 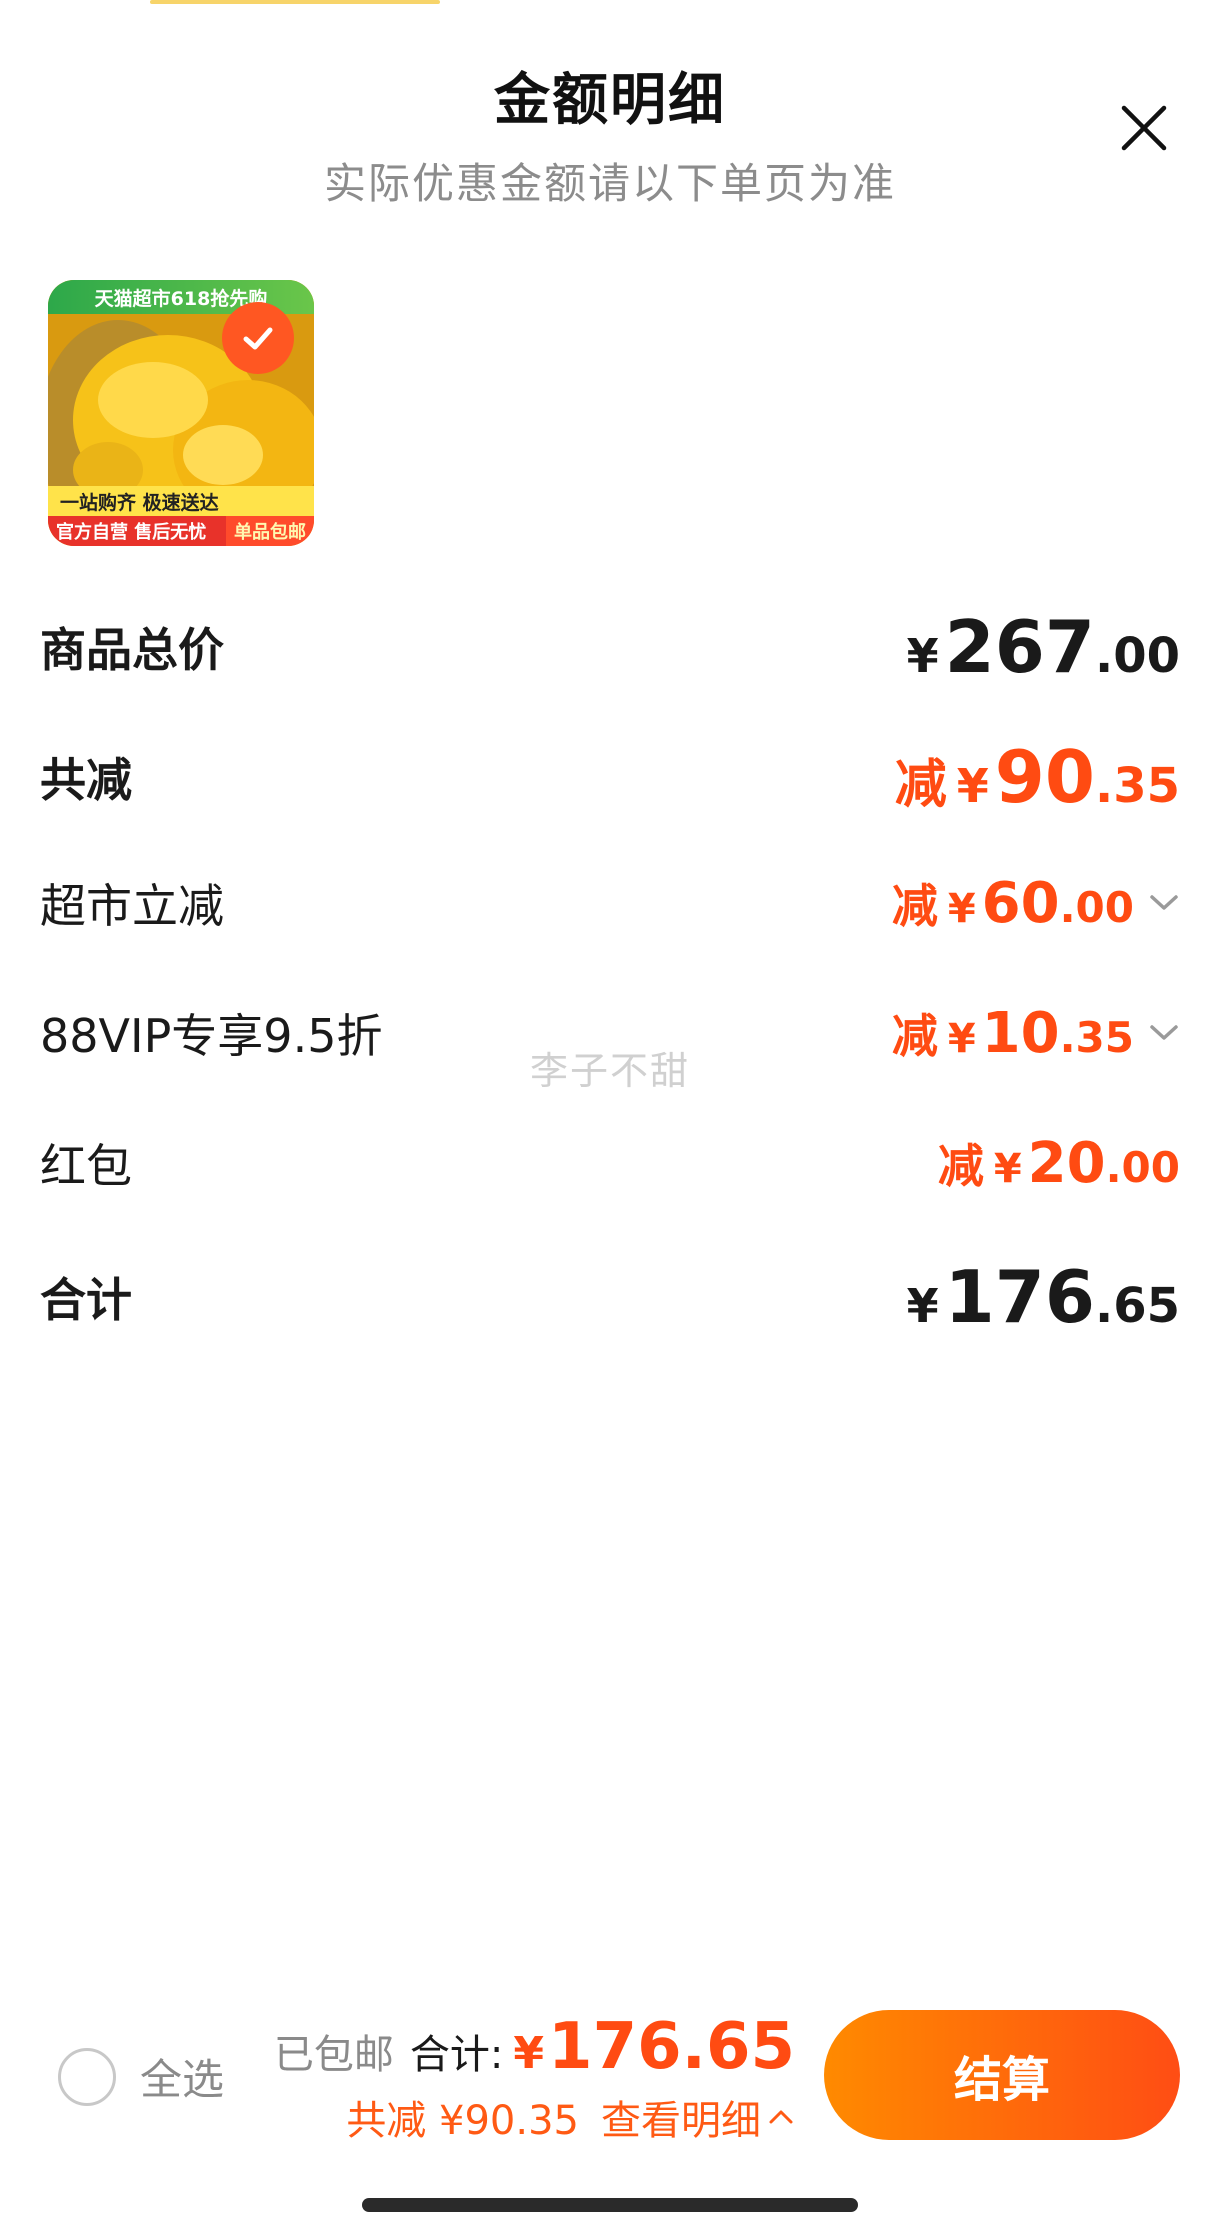 What do you see at coordinates (609, 183) in the screenshot?
I see `sheet-subtitle: 实际优惠金额请以下单页为准` at bounding box center [609, 183].